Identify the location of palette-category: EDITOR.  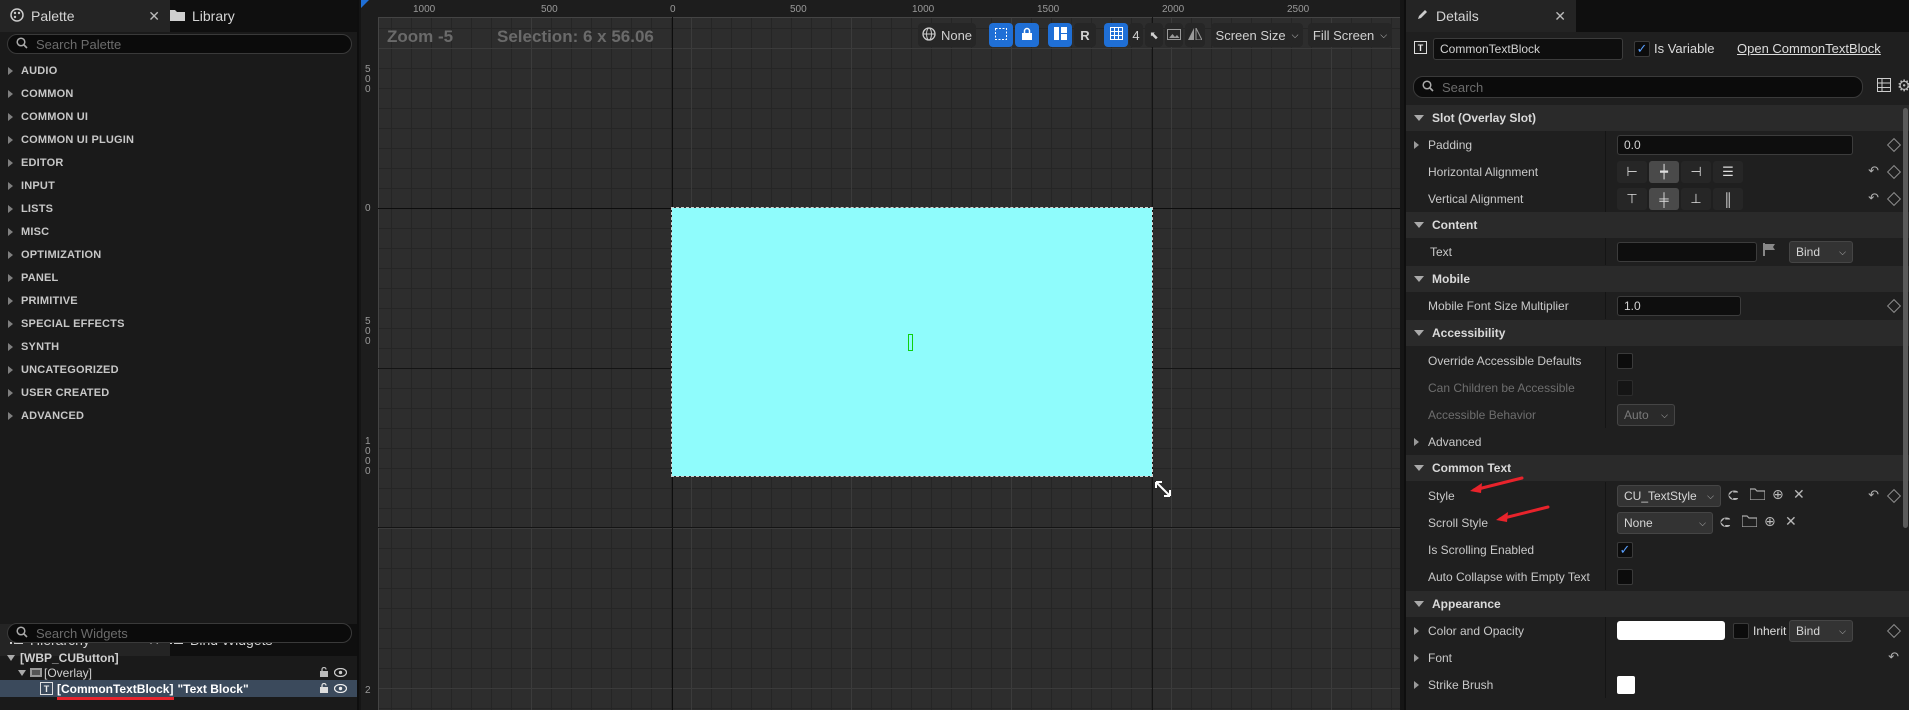
(178, 162).